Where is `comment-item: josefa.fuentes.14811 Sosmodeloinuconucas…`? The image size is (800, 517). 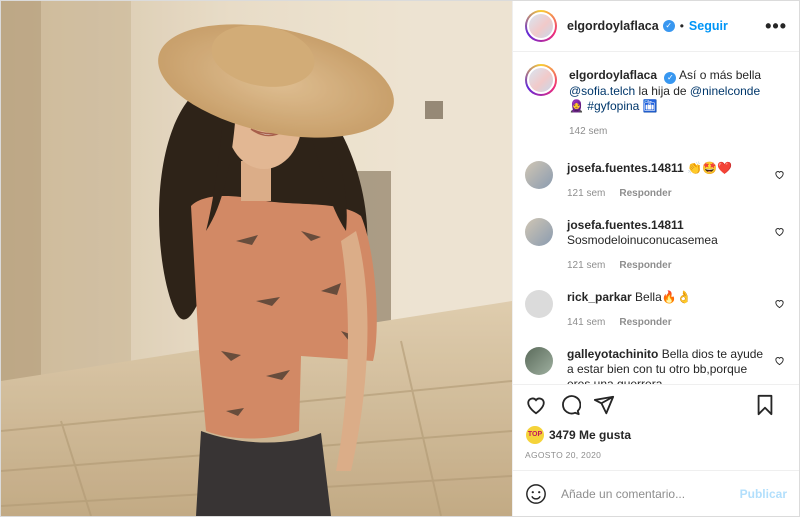 comment-item: josefa.fuentes.14811 Sosmodeloinuconucas… is located at coordinates (656, 245).